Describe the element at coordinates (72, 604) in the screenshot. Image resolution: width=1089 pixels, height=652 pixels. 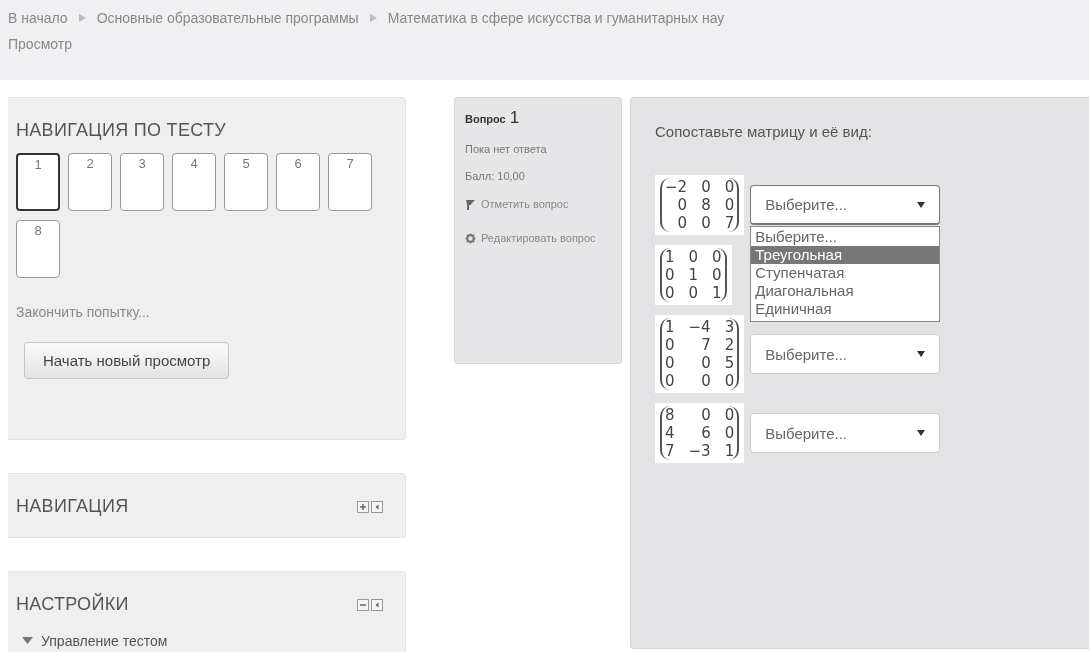
I see `block-title: НАСТРОЙКИ` at that location.